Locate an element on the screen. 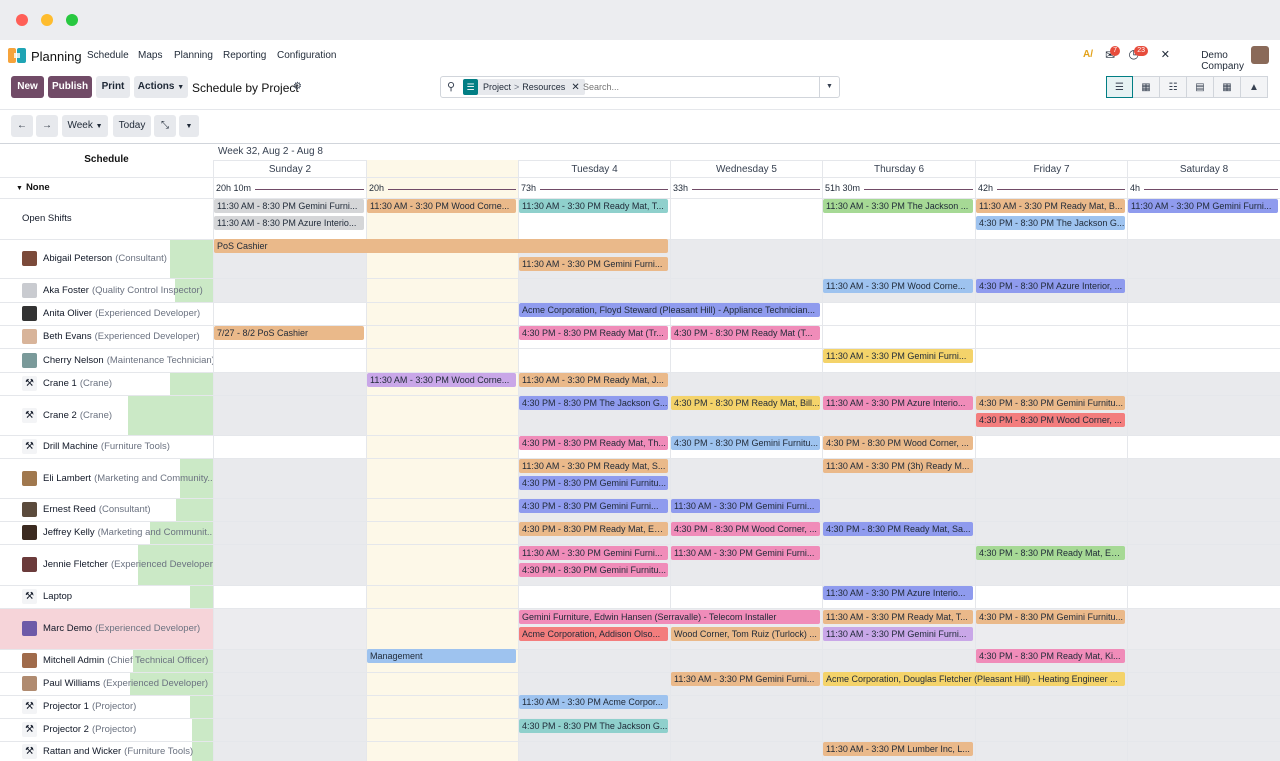  row-header: ⚒ Crane 2 (Crane) is located at coordinates (106, 415).